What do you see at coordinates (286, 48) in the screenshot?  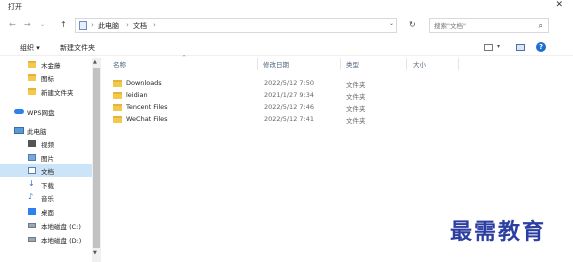 I see `command-bar: 组织 ▾ 新建文件夹 ▾ ?` at bounding box center [286, 48].